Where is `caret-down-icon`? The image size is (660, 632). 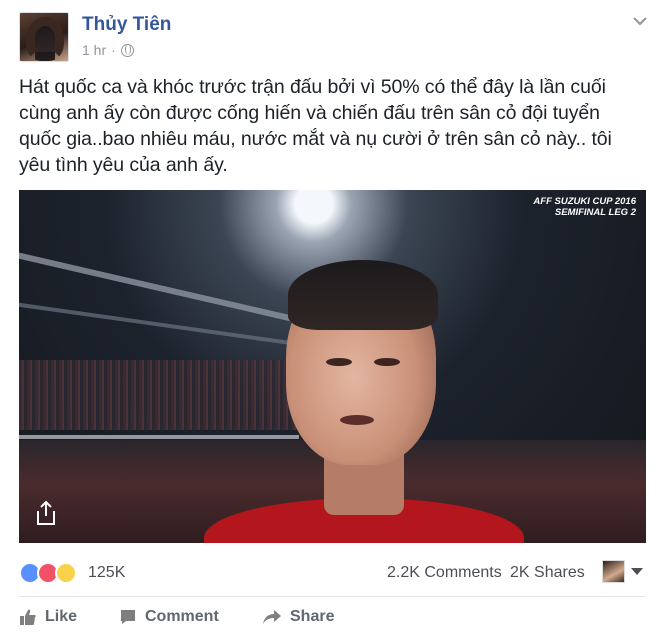 caret-down-icon is located at coordinates (637, 571).